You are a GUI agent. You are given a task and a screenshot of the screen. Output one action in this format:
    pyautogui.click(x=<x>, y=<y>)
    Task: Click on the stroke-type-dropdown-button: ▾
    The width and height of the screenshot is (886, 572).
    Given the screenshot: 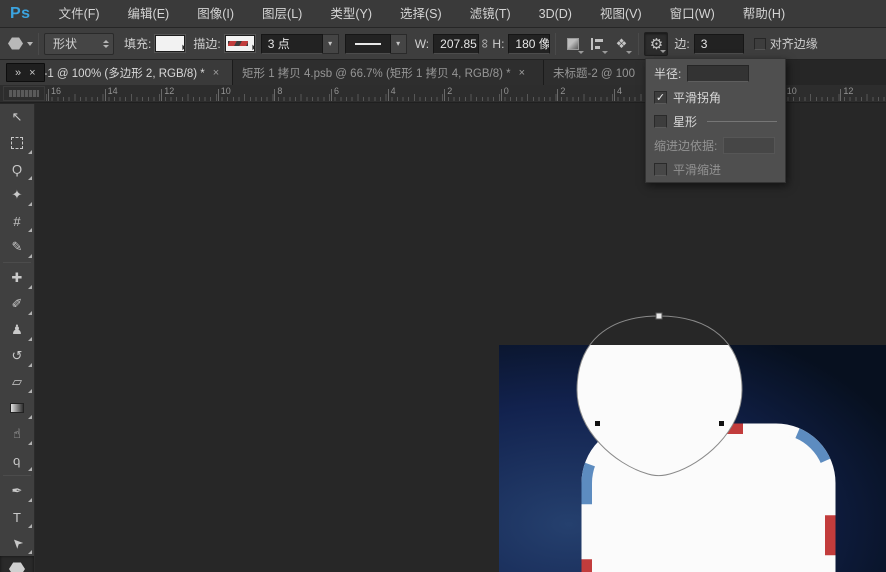 What is the action you would take?
    pyautogui.click(x=398, y=43)
    